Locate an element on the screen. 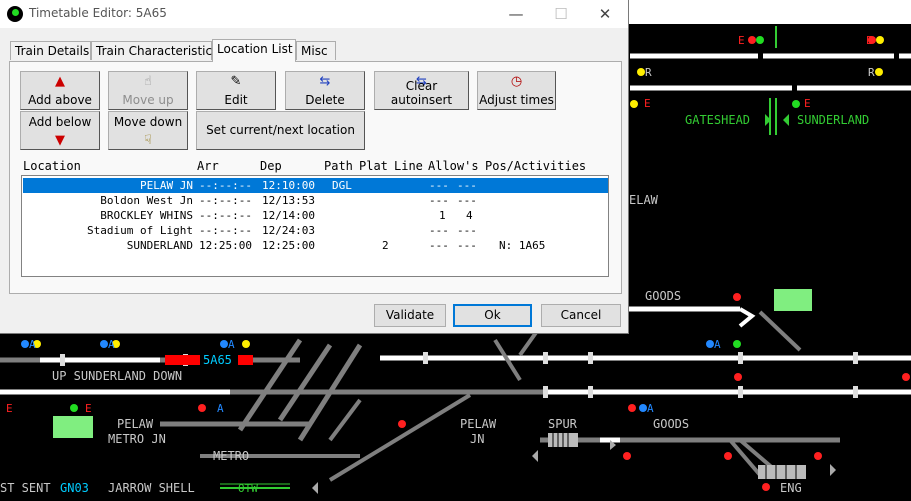 Image resolution: width=911 pixels, height=501 pixels. tab-location-list: Location List is located at coordinates (254, 50).